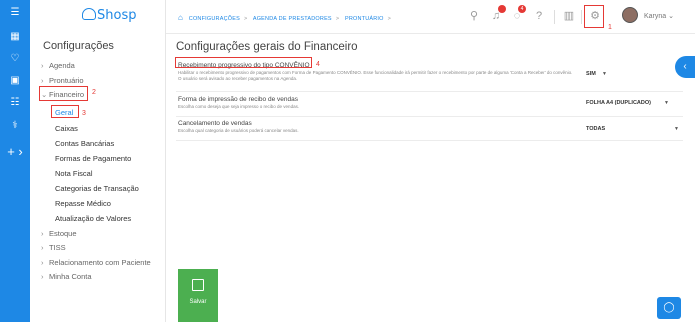 The image size is (695, 322). What do you see at coordinates (539, 16) in the screenshot?
I see `help-icon: ?` at bounding box center [539, 16].